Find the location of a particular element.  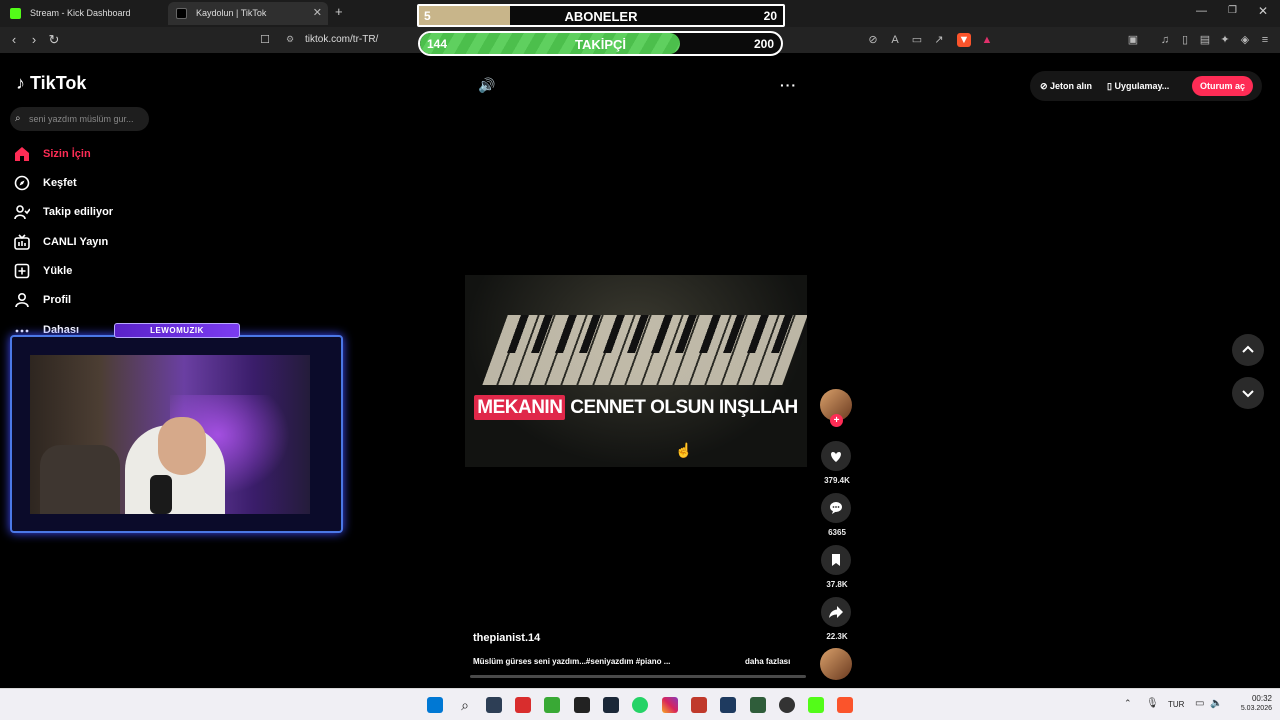

save-button is located at coordinates (836, 560).